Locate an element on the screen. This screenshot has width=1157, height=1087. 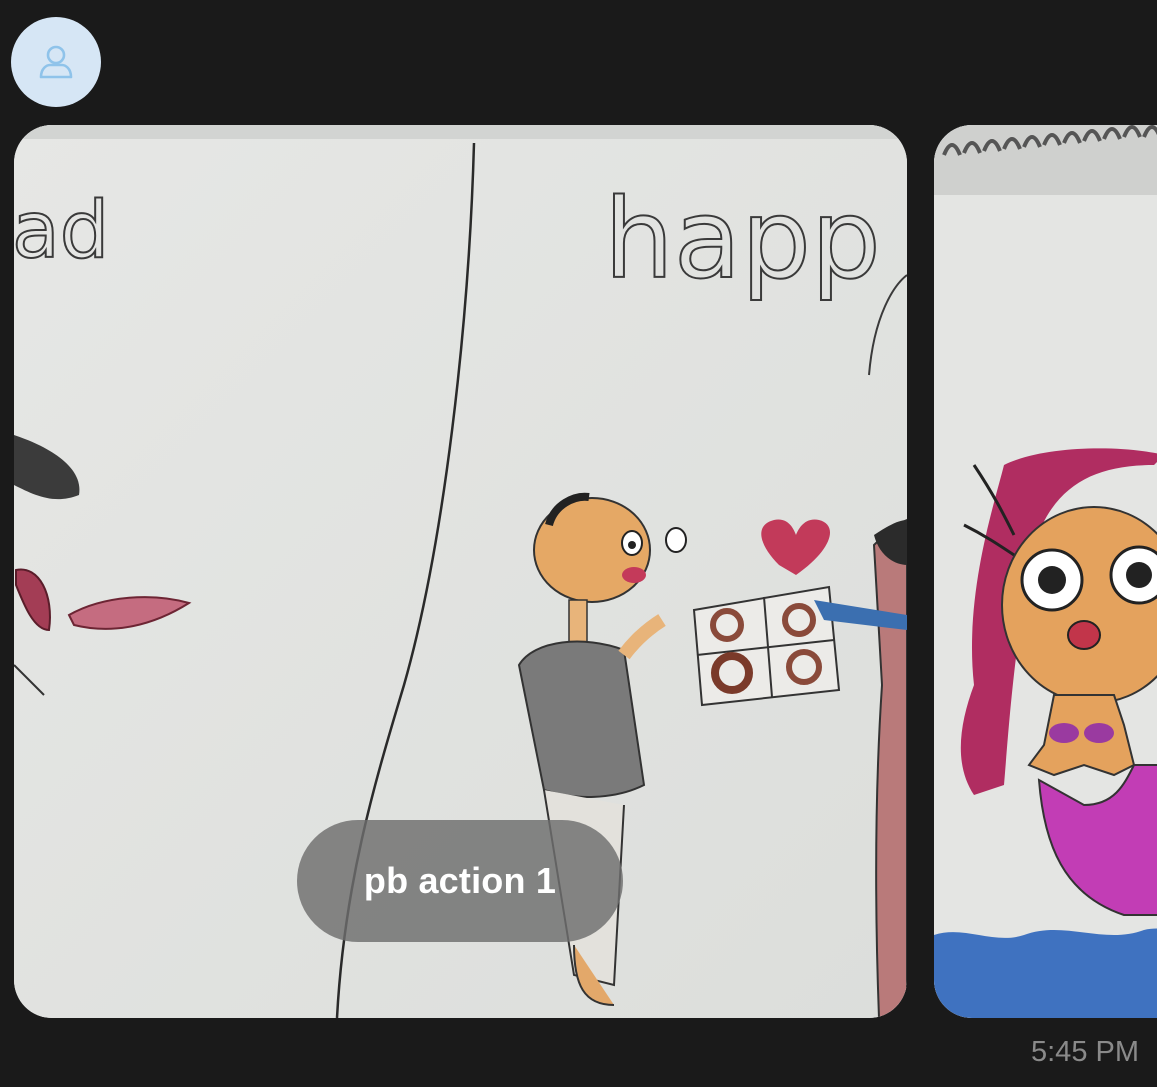
person-icon is located at coordinates (56, 62).